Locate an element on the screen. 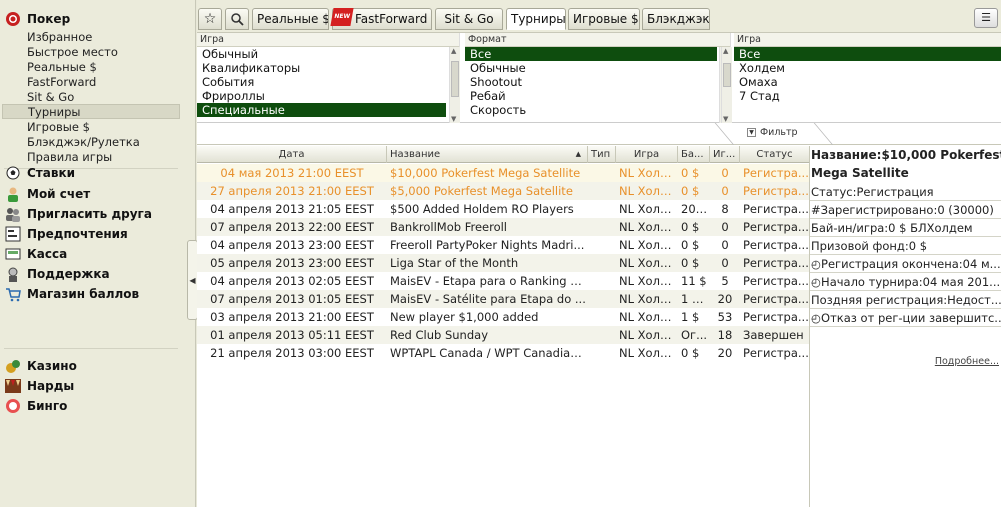 Image resolution: width=1001 pixels, height=507 pixels. backgammon-icon is located at coordinates (13, 386).